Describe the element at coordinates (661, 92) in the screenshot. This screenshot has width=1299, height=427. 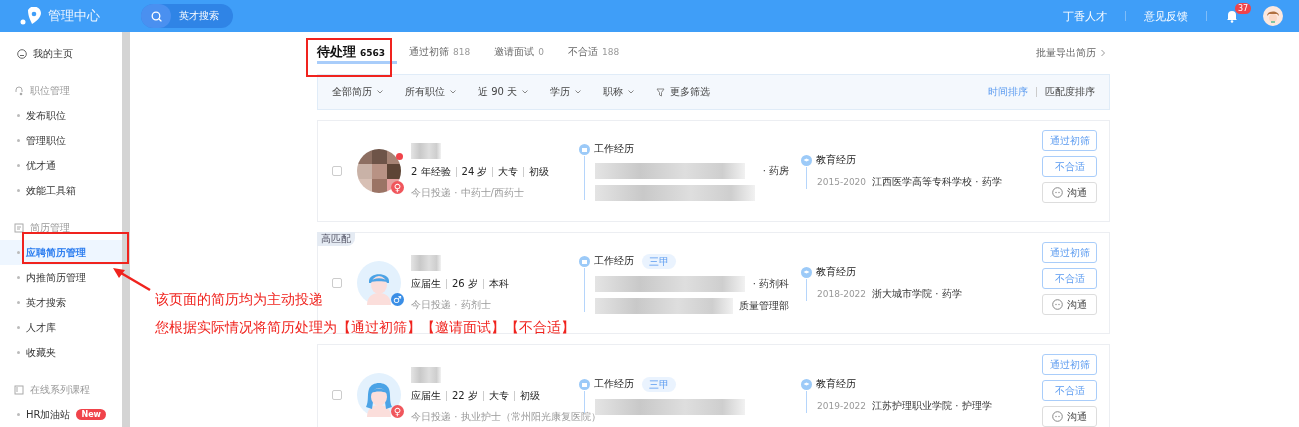
I see `filter-icon` at that location.